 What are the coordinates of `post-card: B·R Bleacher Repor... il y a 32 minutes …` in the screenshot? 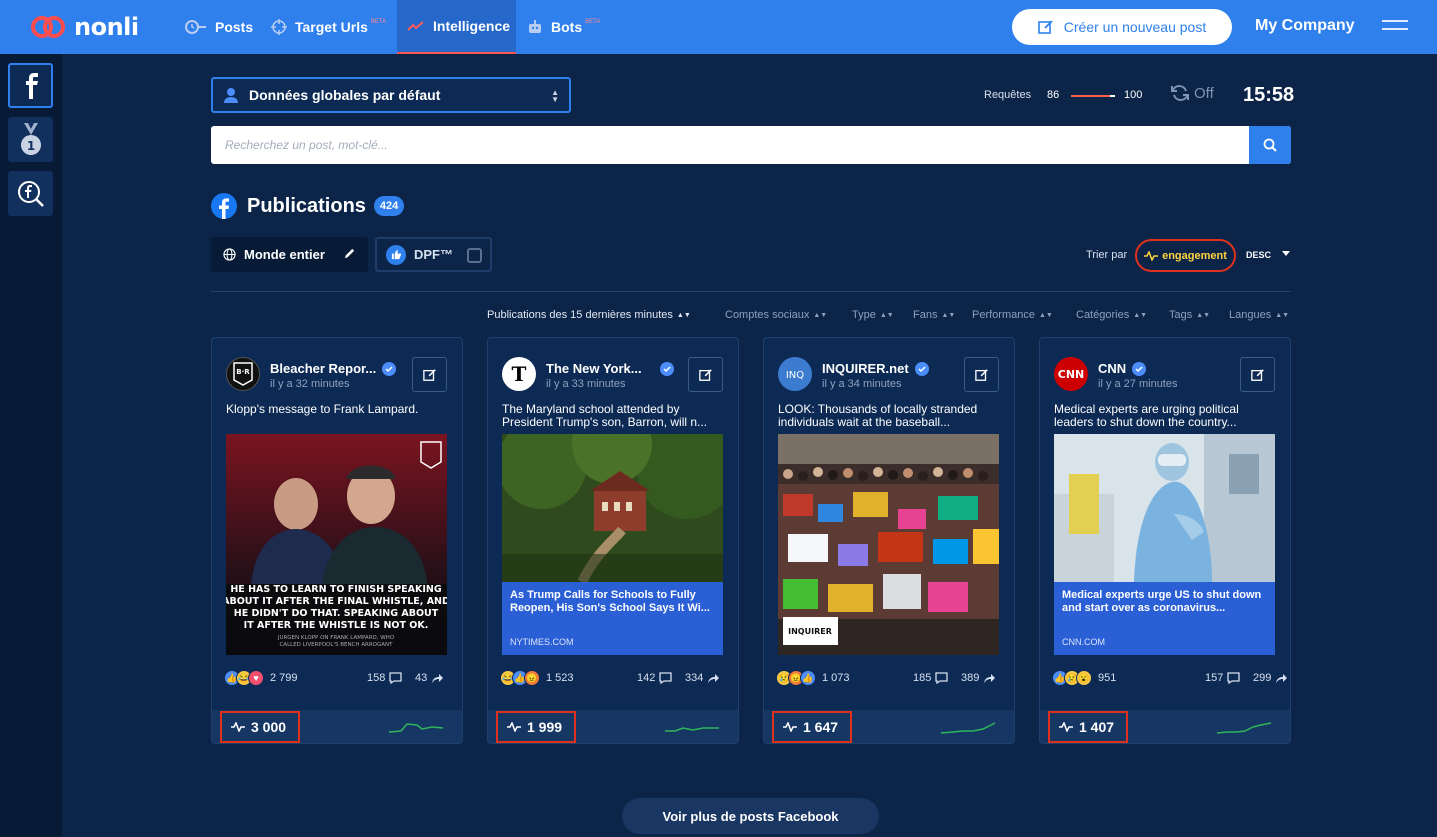 It's located at (337, 540).